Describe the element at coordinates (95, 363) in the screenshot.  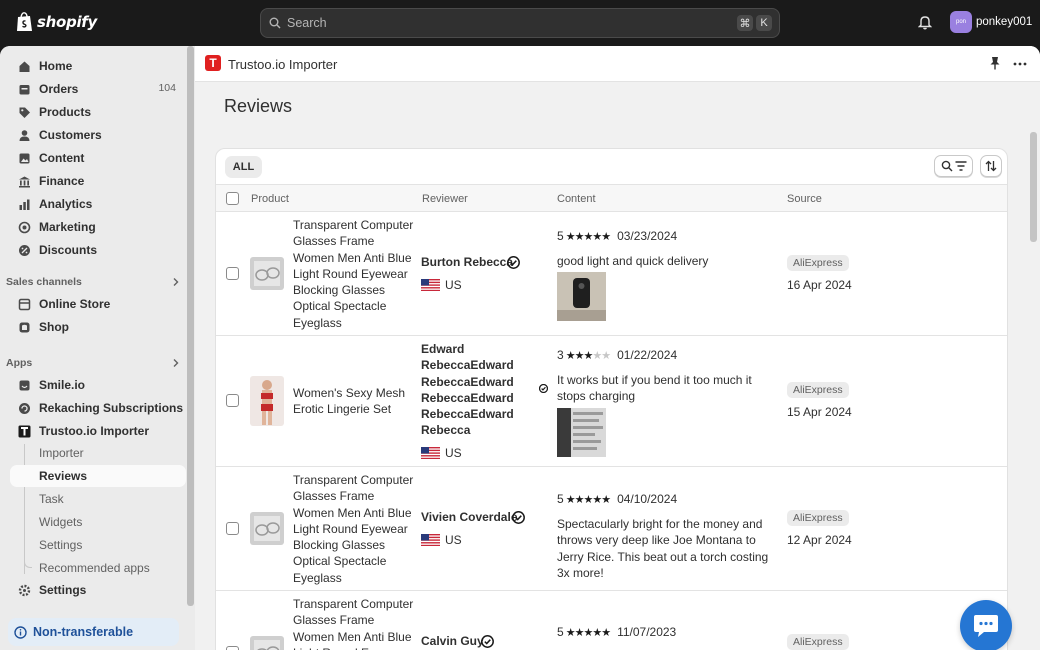
I see `apps-header: Apps` at that location.